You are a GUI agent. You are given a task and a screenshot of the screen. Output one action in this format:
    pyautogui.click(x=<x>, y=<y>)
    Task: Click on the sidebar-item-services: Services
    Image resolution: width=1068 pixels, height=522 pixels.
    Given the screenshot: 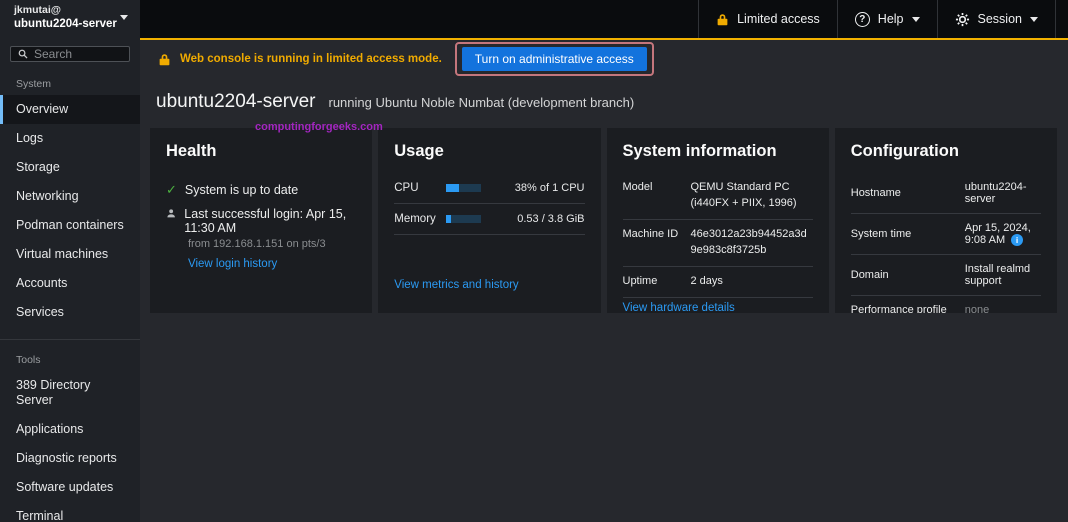 What is the action you would take?
    pyautogui.click(x=70, y=312)
    